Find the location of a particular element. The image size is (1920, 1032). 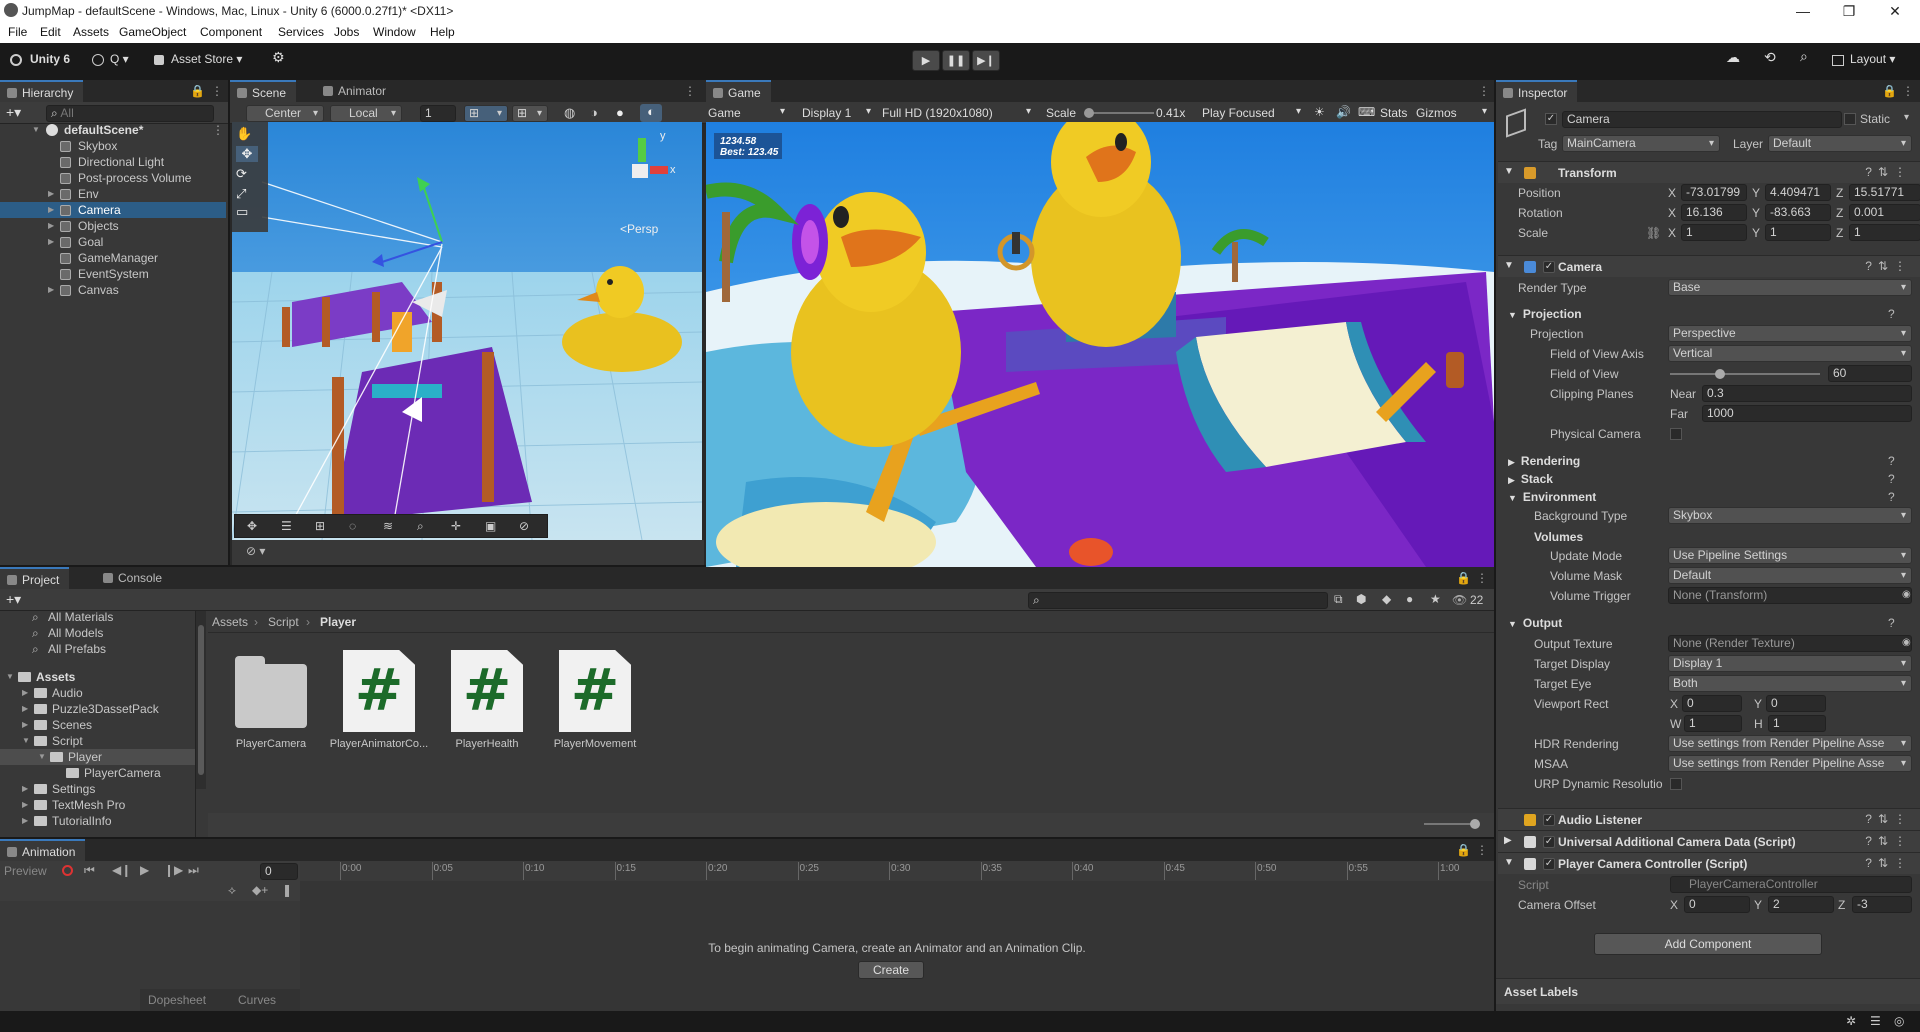

pause-button: ❚❚ is located at coordinates (956, 60).